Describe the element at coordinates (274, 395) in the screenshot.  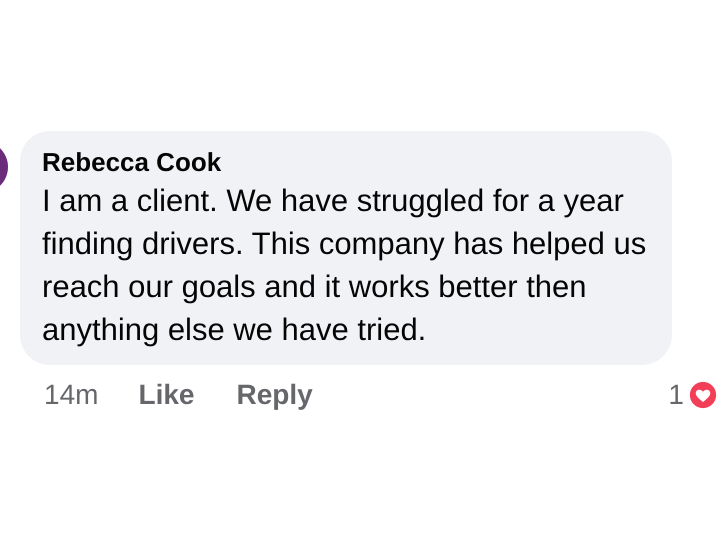
I see `action-link: Reply` at that location.